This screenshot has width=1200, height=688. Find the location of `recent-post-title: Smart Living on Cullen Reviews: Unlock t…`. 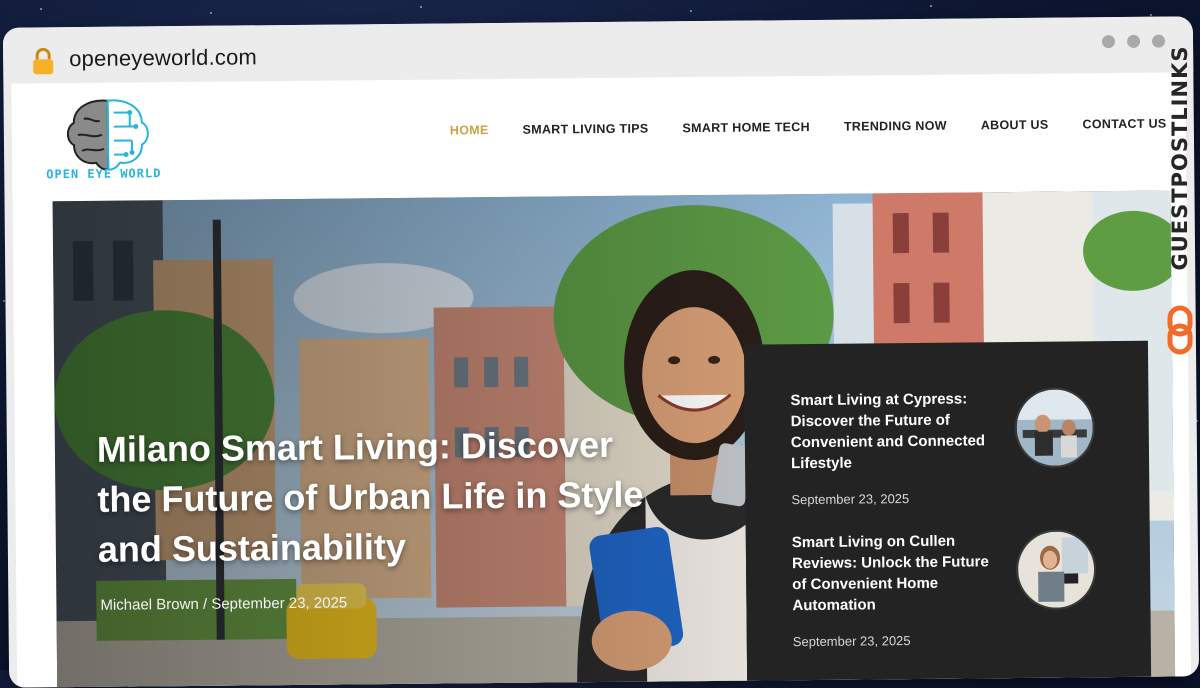

recent-post-title: Smart Living on Cullen Reviews: Unlock t… is located at coordinates (895, 573).